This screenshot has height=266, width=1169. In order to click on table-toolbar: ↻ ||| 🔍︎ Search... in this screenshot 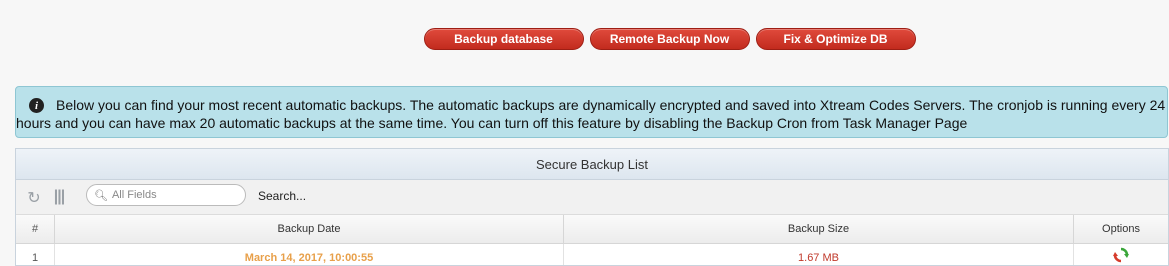, I will do `click(592, 197)`.